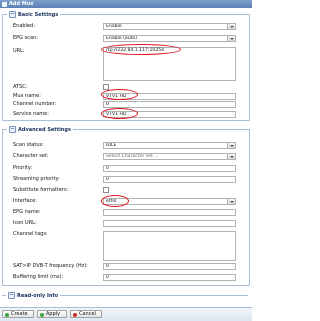 This screenshot has width=320, height=321. Describe the element at coordinates (169, 145) in the screenshot. I see `scan-status-select: IDLE` at that location.